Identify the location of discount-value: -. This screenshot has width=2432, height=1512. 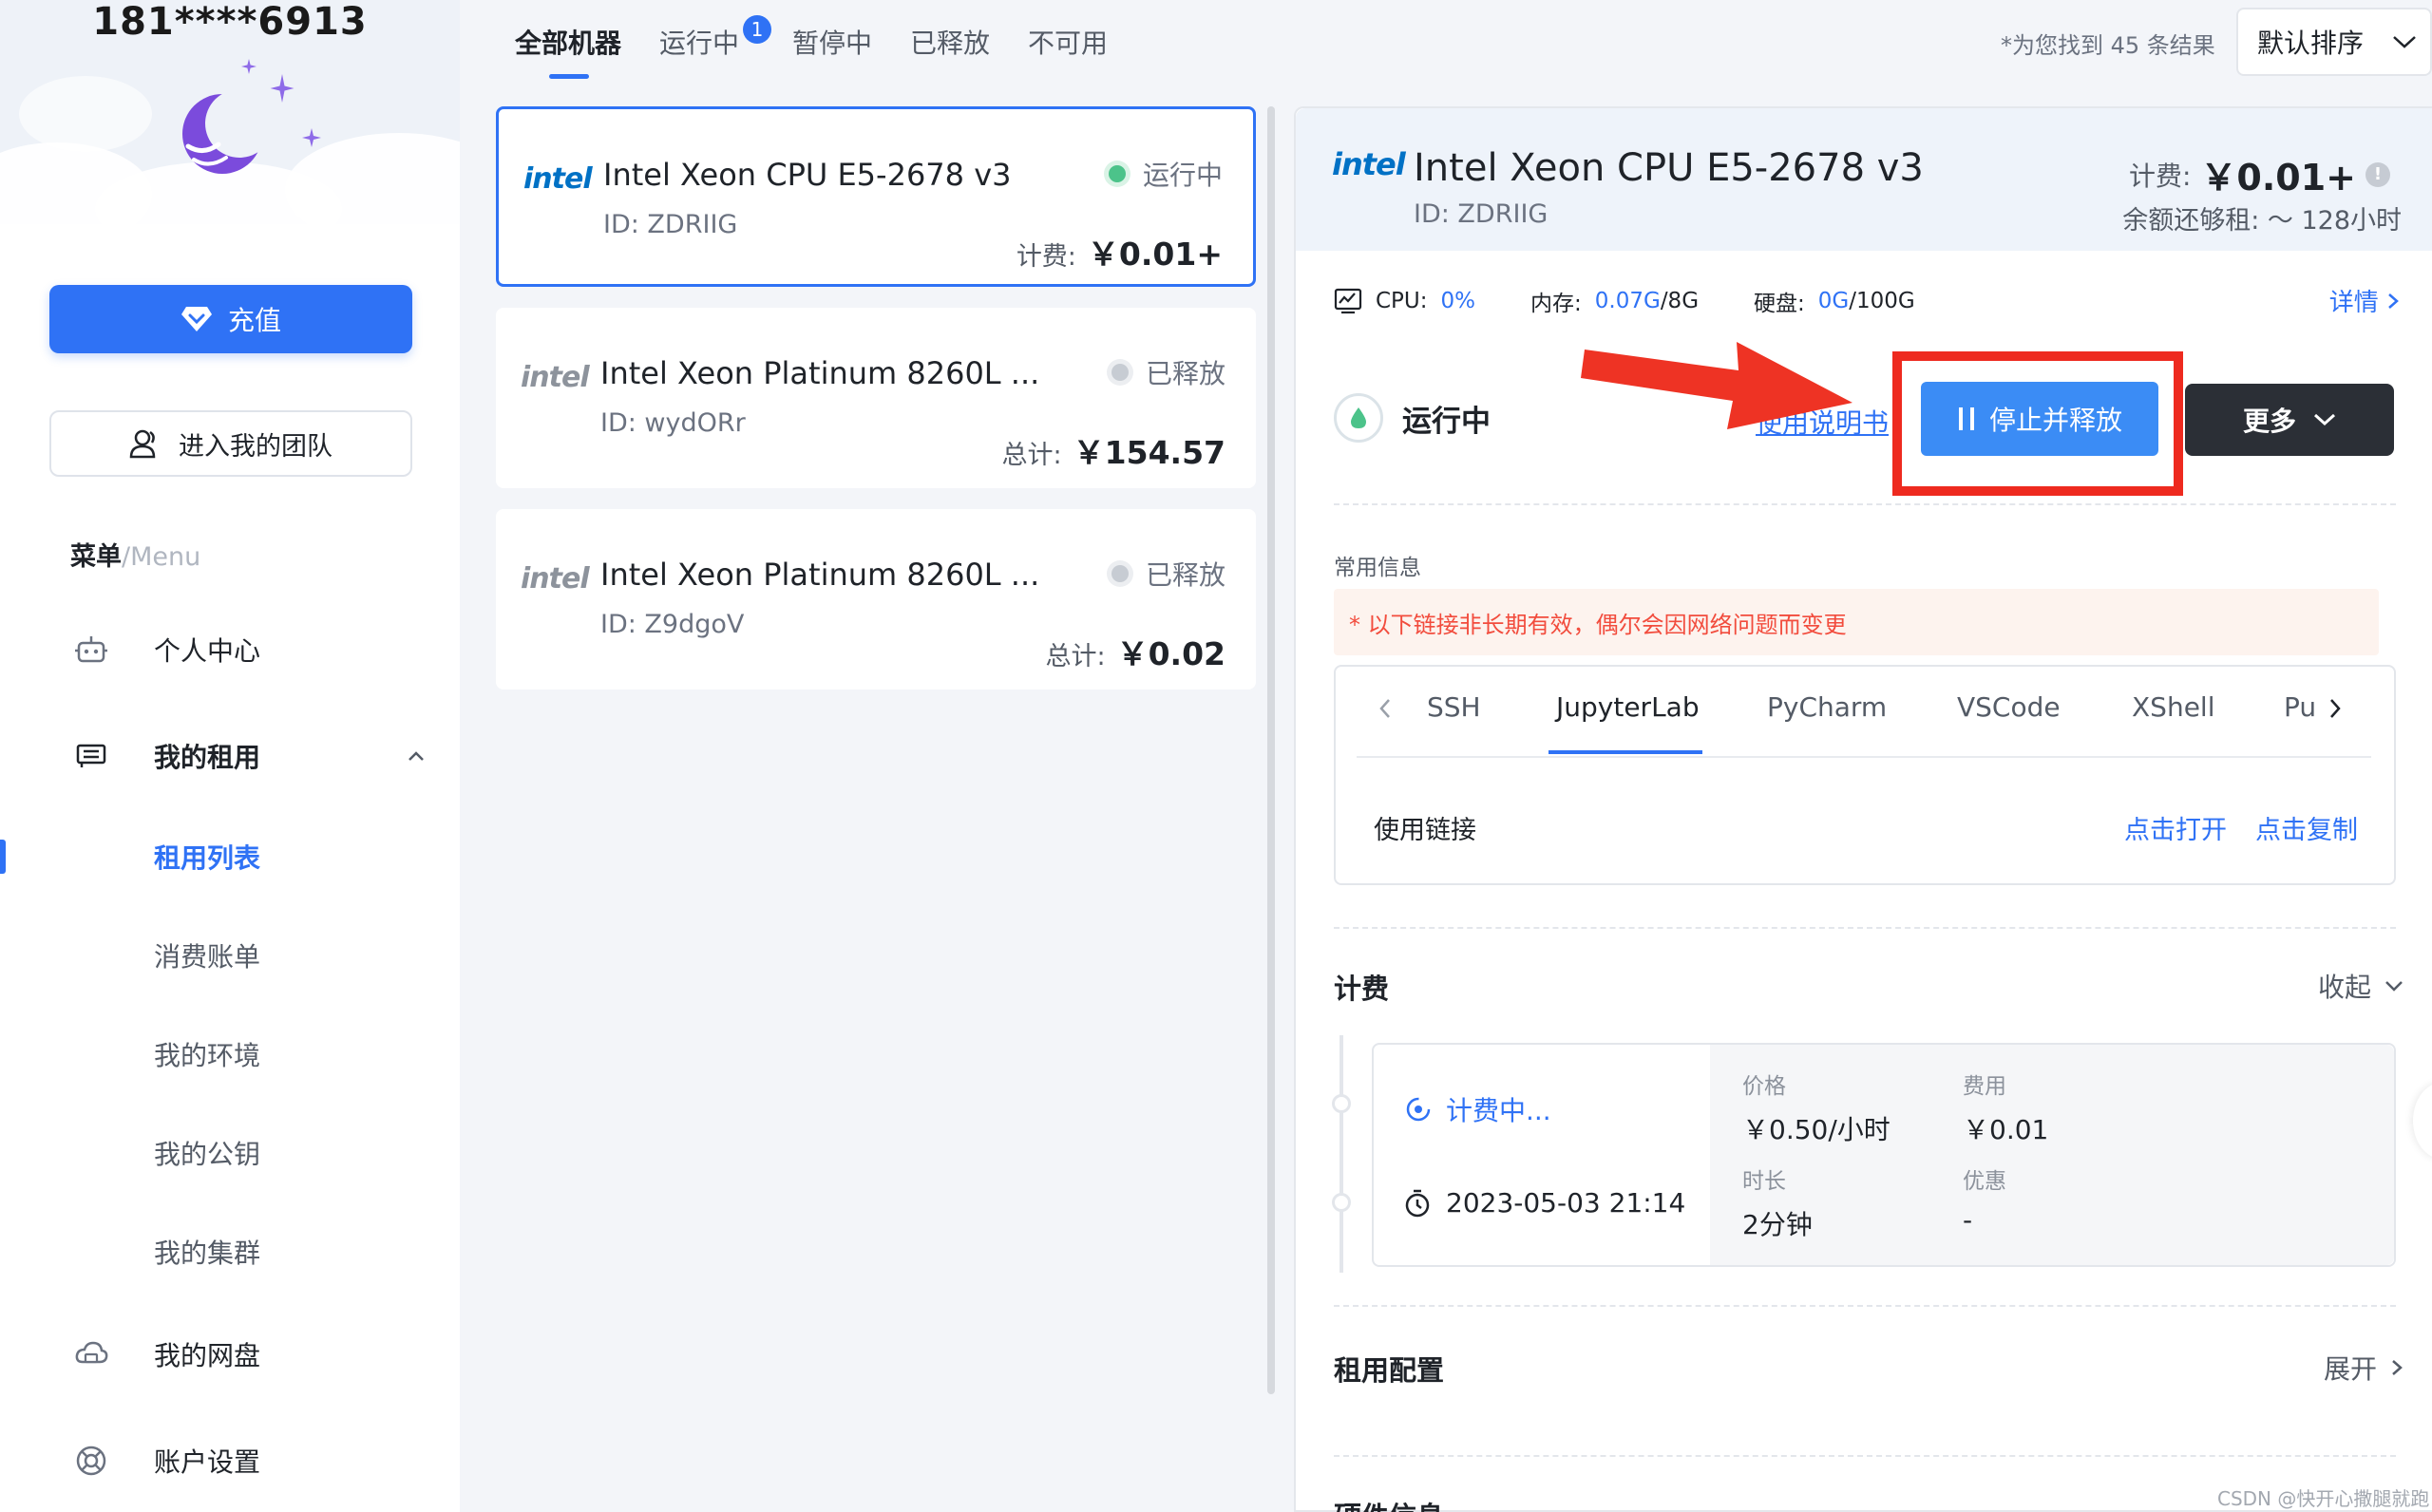
(1968, 1220).